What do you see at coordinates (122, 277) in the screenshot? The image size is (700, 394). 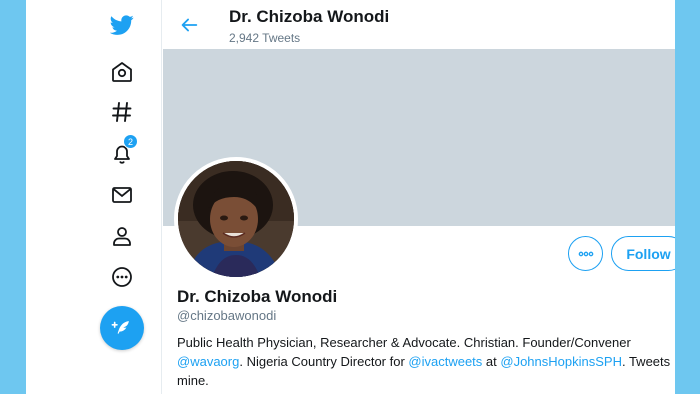 I see `more-circle-icon` at bounding box center [122, 277].